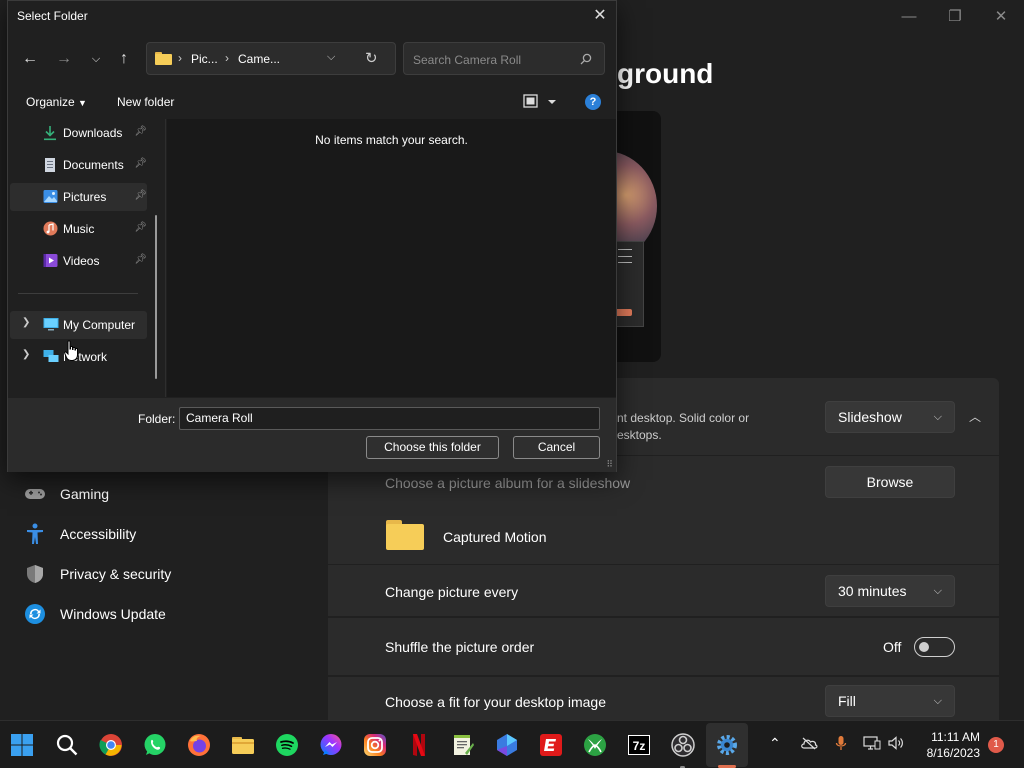  Describe the element at coordinates (99, 325) in the screenshot. I see `tree-label: My Computer` at that location.